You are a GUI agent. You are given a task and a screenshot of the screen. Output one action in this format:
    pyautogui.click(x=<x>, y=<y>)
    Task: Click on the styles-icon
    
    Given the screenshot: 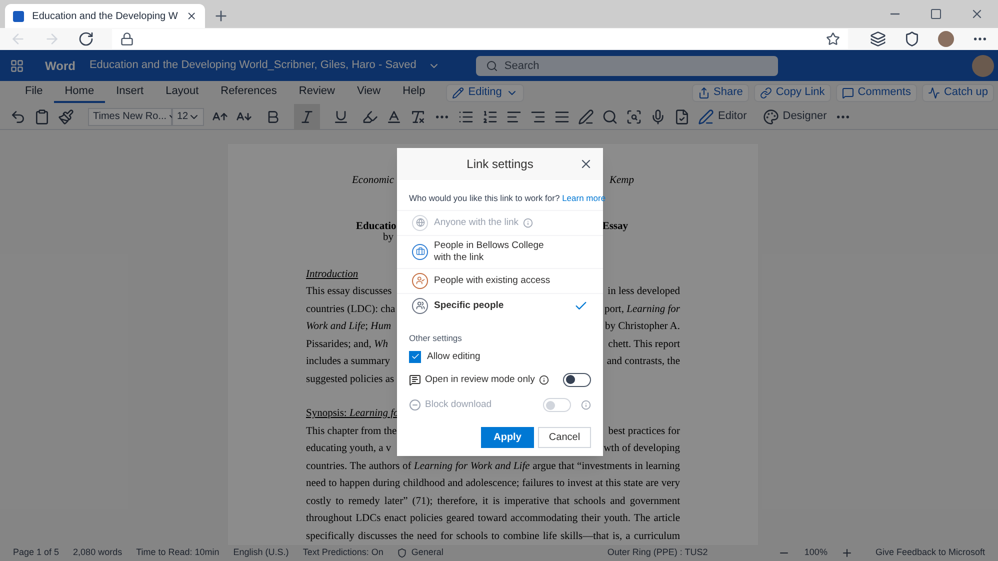 What is the action you would take?
    pyautogui.click(x=586, y=116)
    